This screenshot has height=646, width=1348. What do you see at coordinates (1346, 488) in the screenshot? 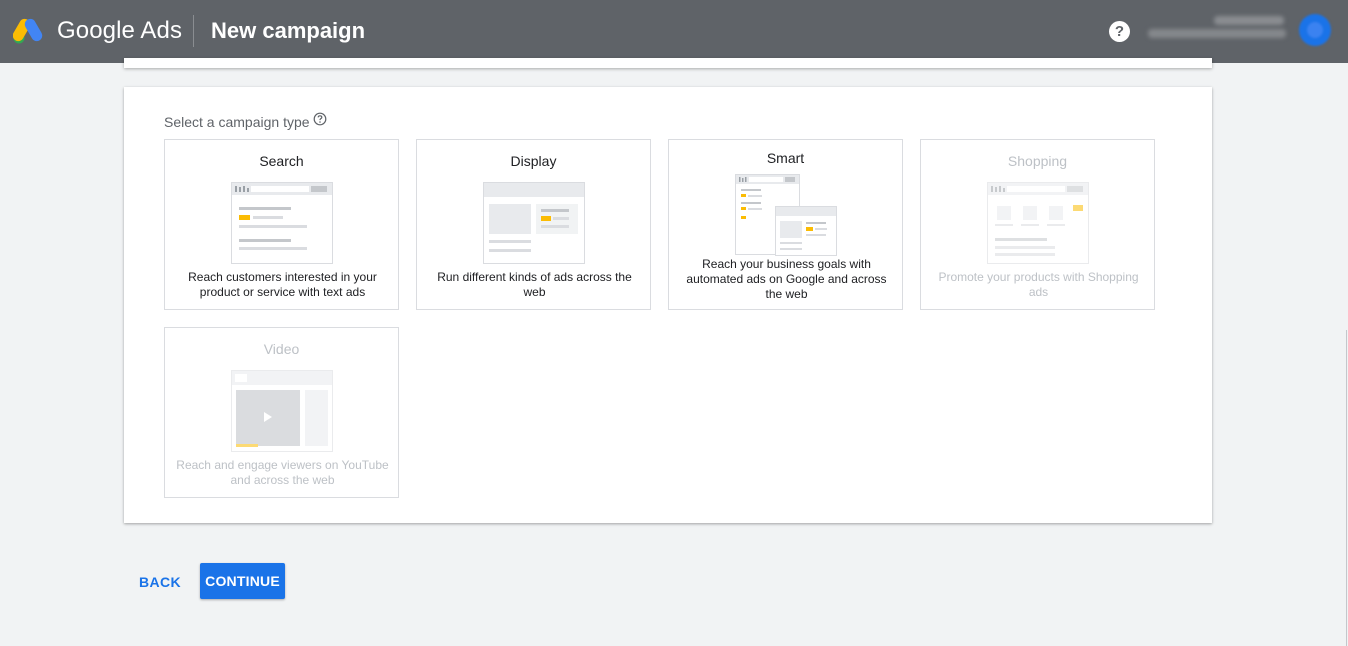
I see `window-edge-divider` at bounding box center [1346, 488].